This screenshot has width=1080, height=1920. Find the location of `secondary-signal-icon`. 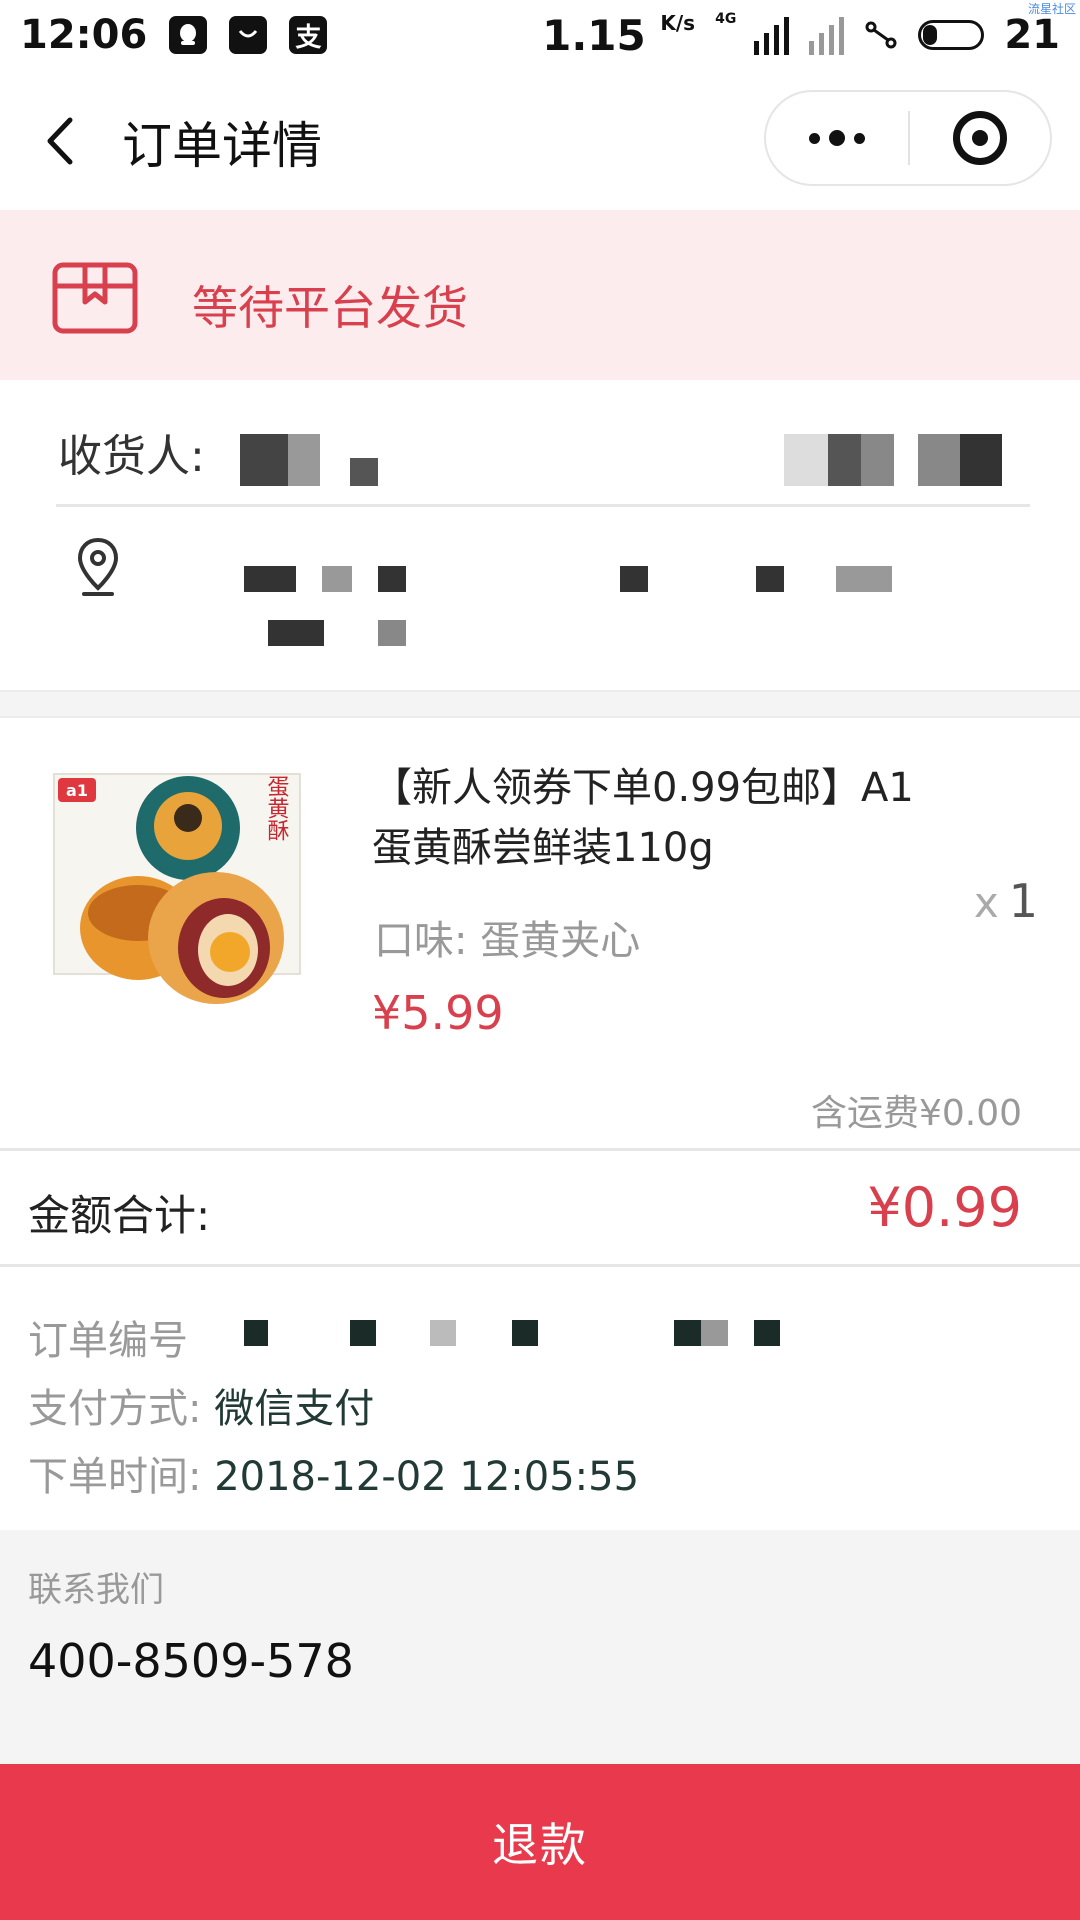

secondary-signal-icon is located at coordinates (827, 35).